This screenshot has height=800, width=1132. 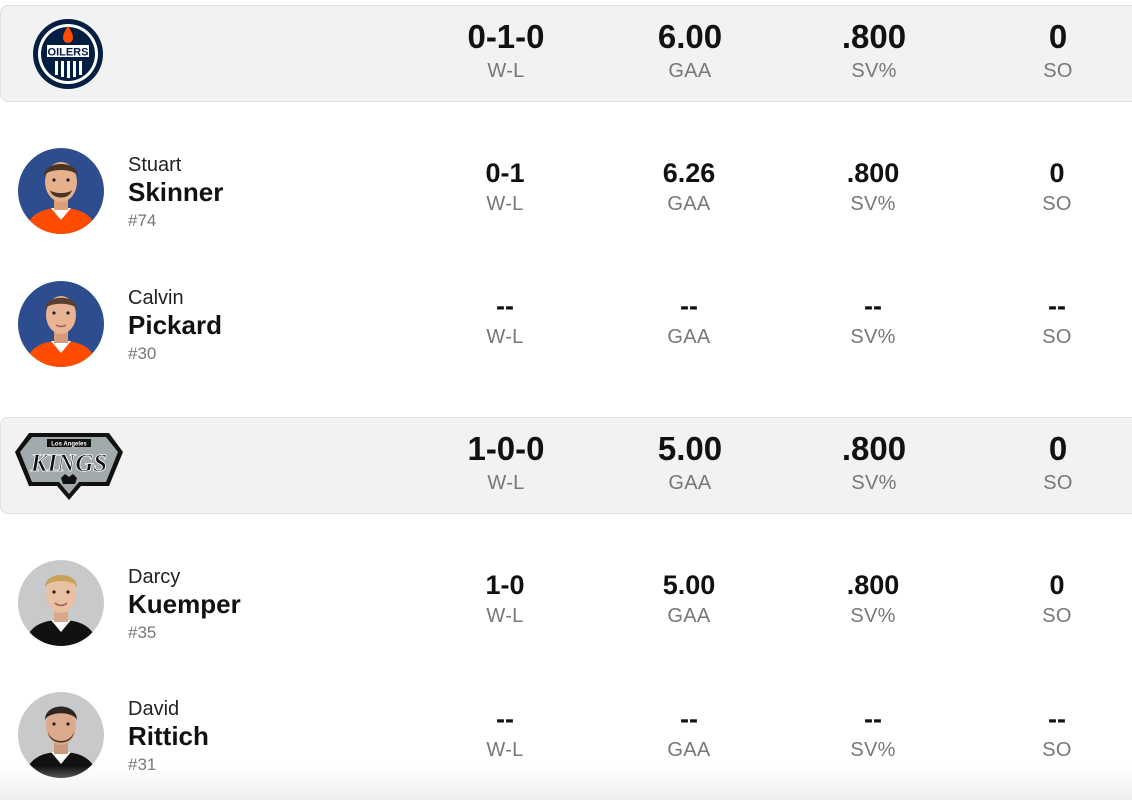 I want to click on player-name: Stuart Skinner #74, so click(x=175, y=193).